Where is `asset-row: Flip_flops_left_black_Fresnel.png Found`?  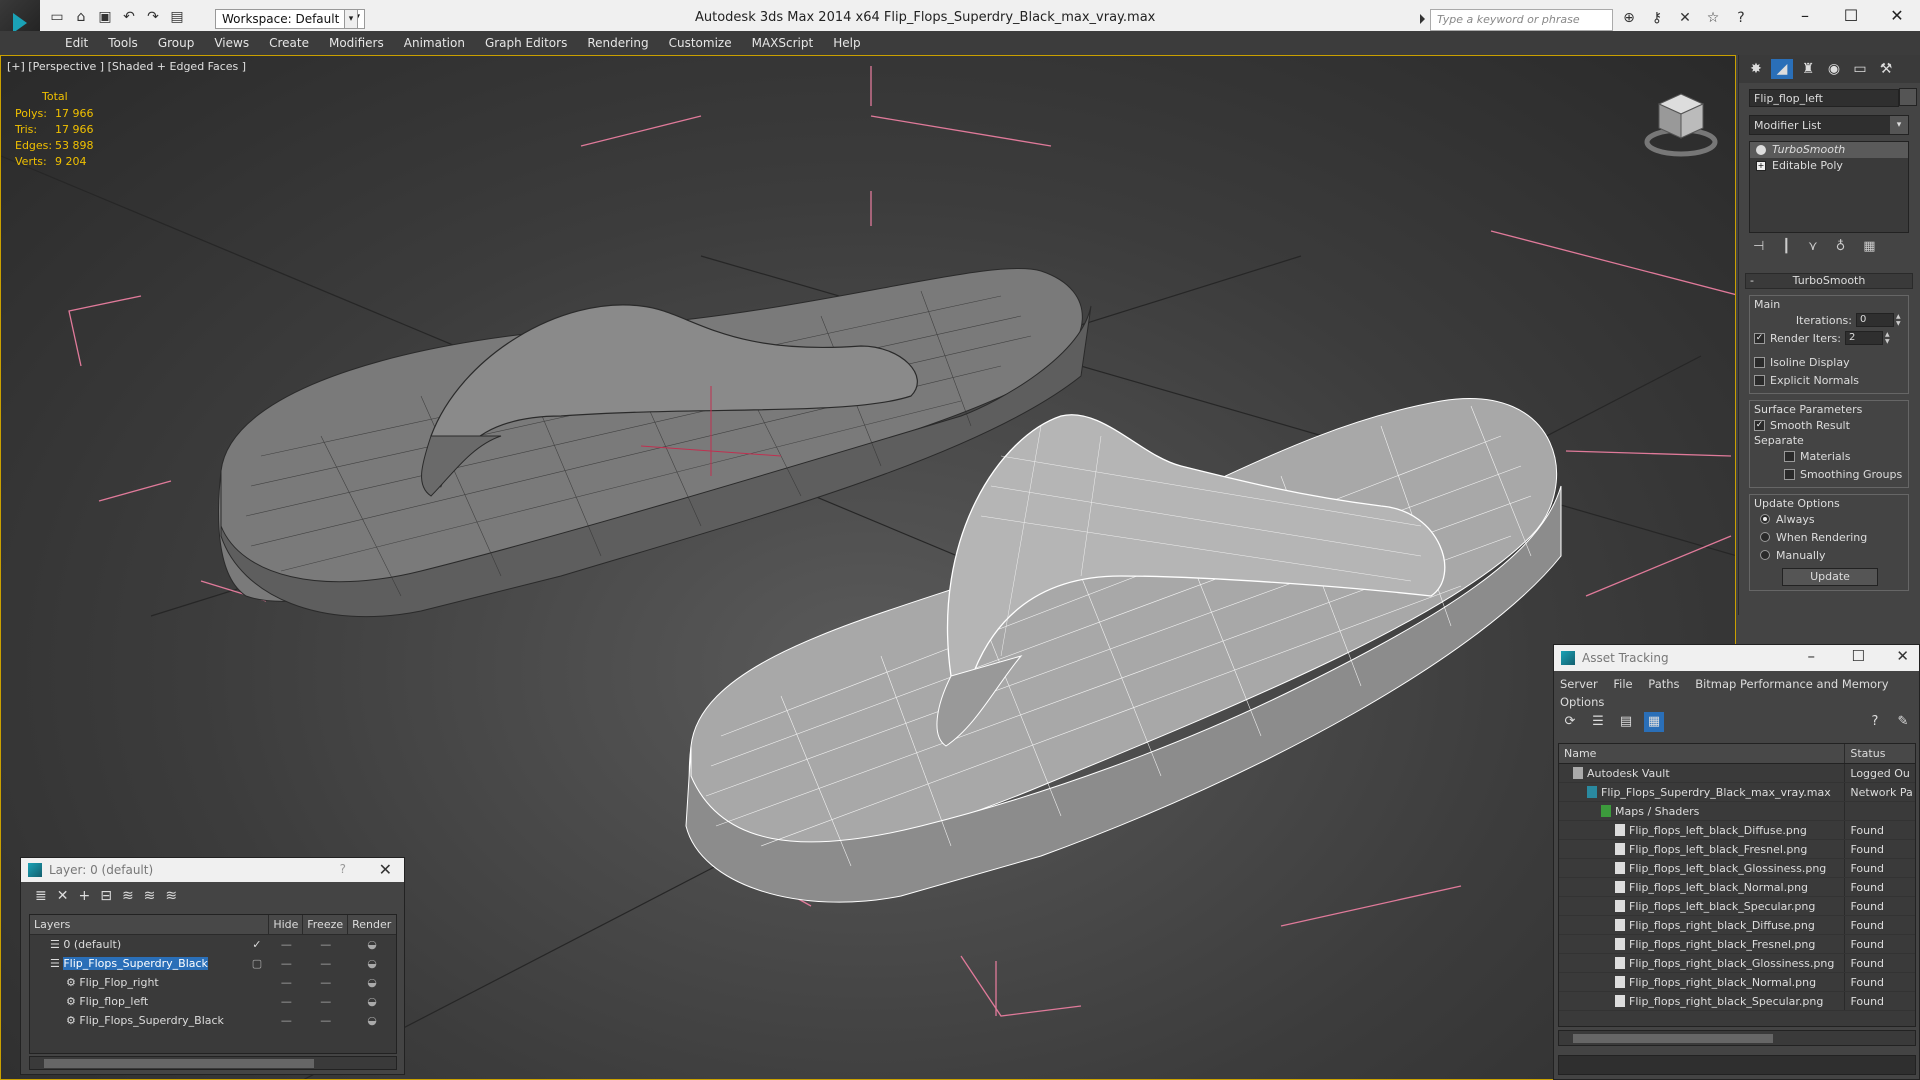 asset-row: Flip_flops_left_black_Fresnel.png Found is located at coordinates (1737, 849).